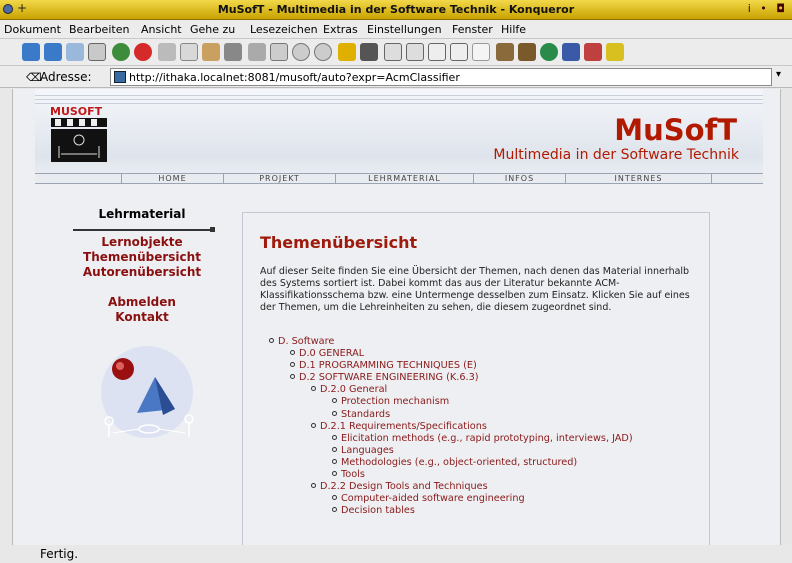 The image size is (792, 563). What do you see at coordinates (365, 414) in the screenshot?
I see `topic-link: Standards` at bounding box center [365, 414].